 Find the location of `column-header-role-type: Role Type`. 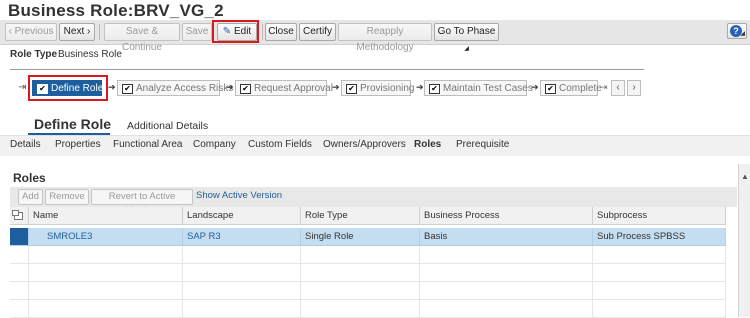

column-header-role-type: Role Type is located at coordinates (360, 216).